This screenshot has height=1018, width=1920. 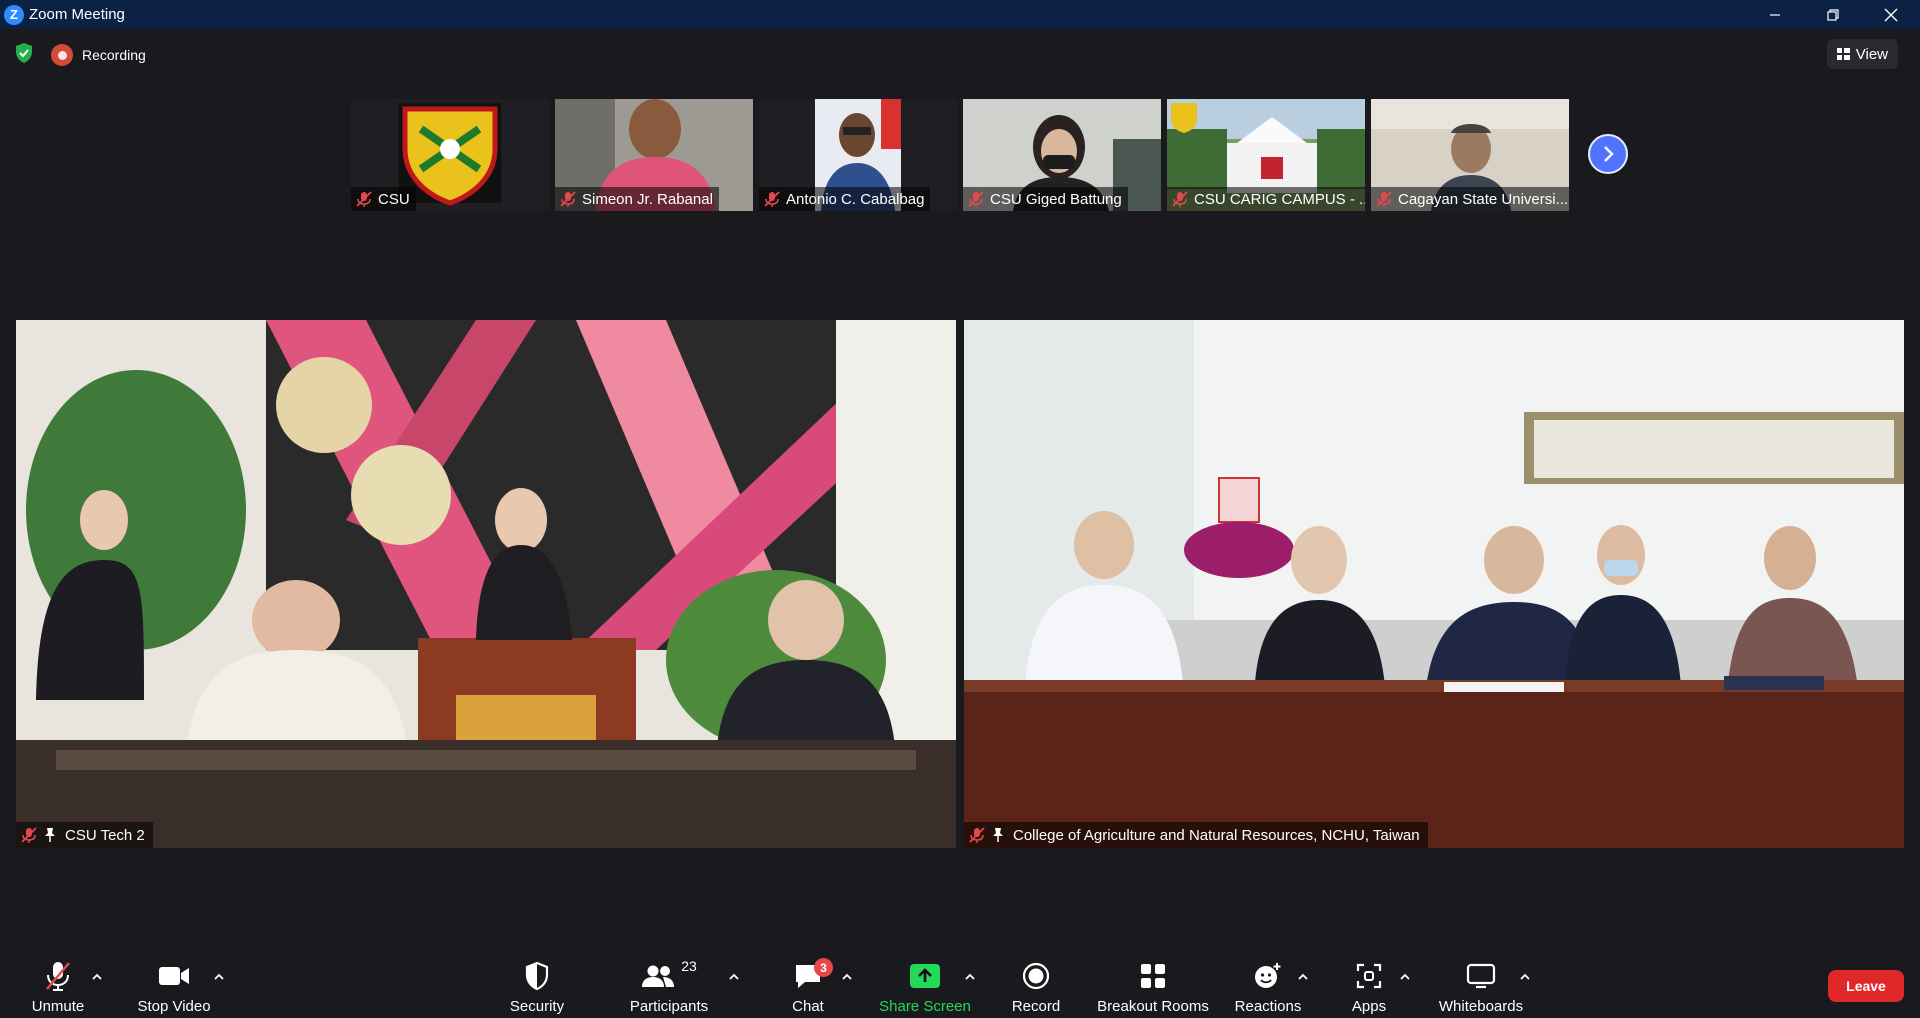 I want to click on thumbnail-label: Simeon Jr. Rabanal, so click(x=637, y=199).